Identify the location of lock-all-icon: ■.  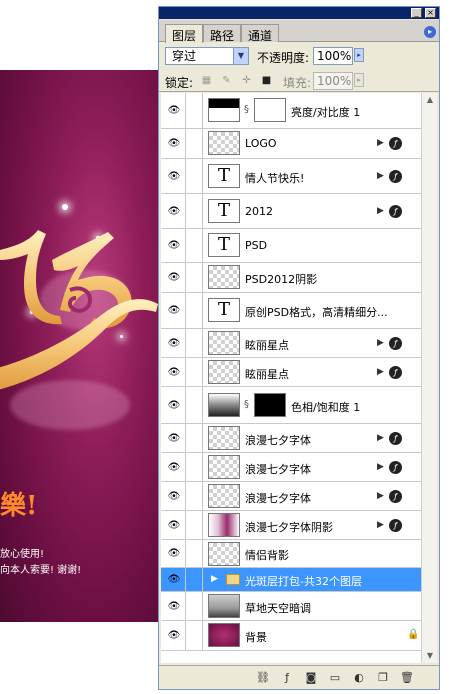
(266, 80).